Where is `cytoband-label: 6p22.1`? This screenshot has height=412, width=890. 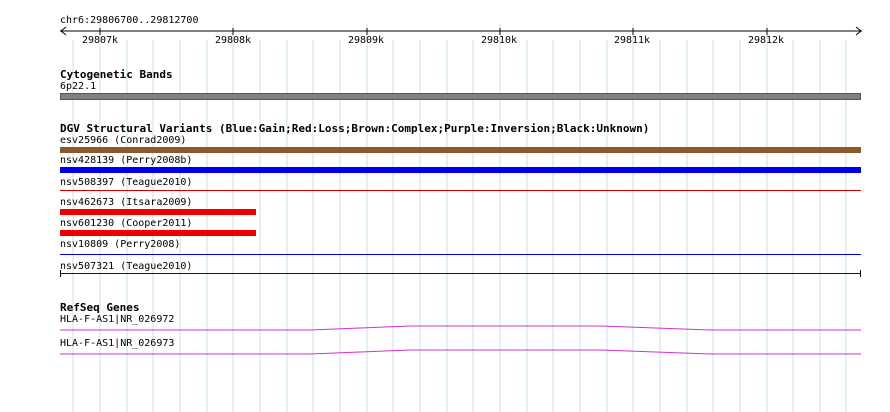 cytoband-label: 6p22.1 is located at coordinates (78, 87).